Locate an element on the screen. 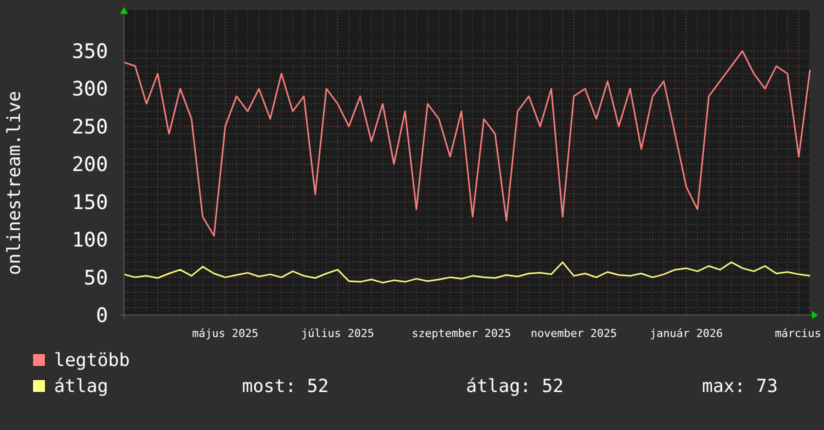 The height and width of the screenshot is (430, 824). y-tick-label: 50 is located at coordinates (96, 277).